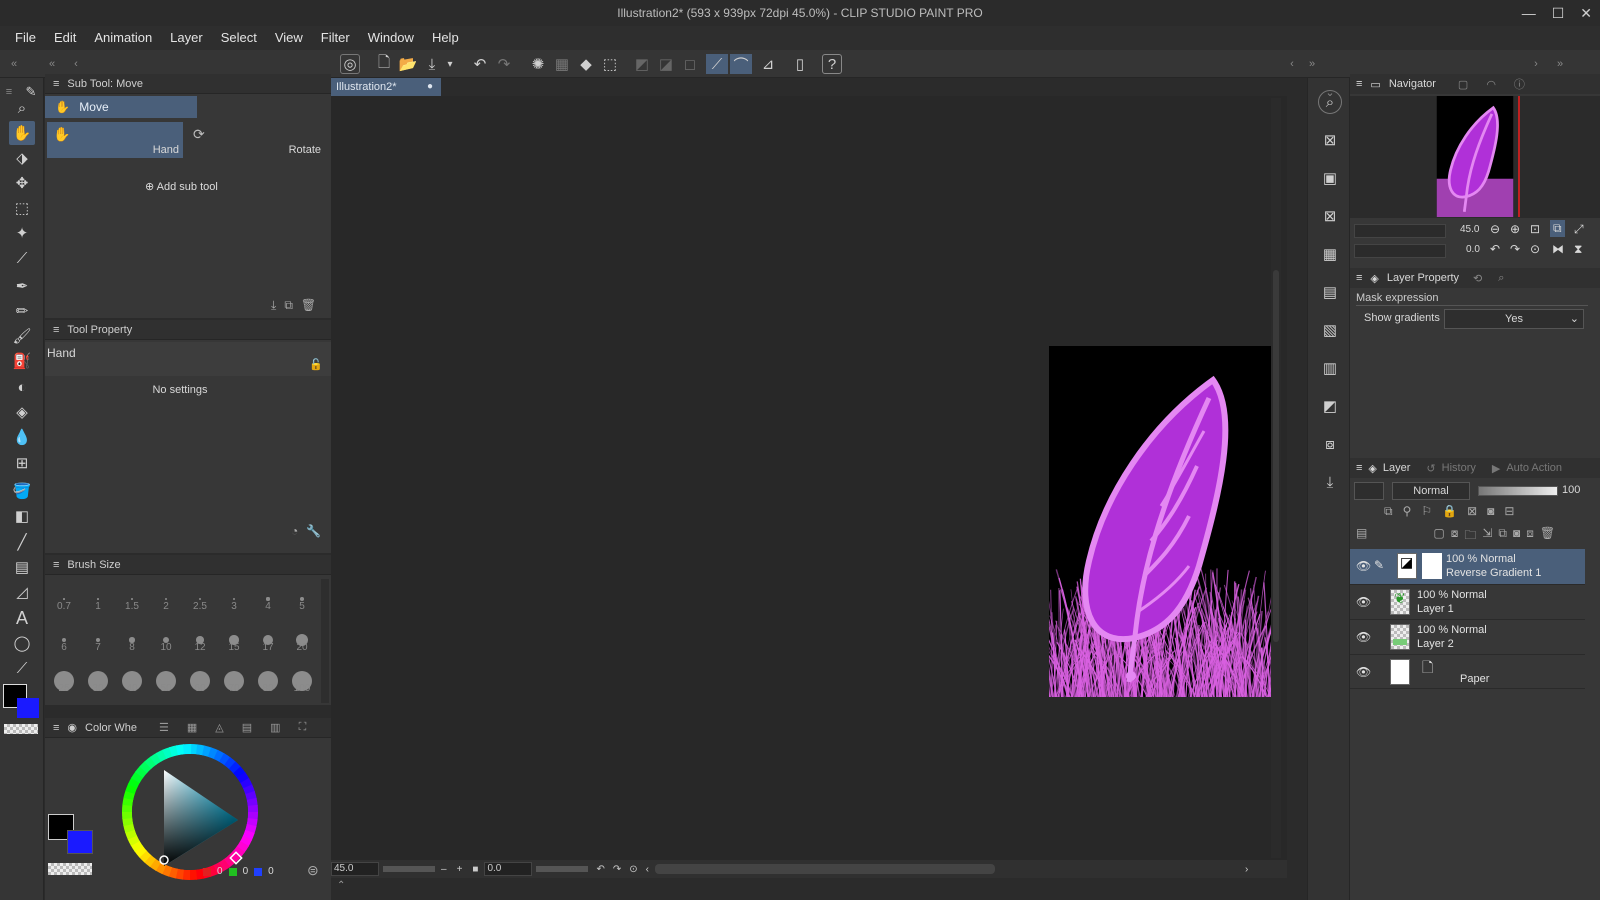 The image size is (1600, 900). Describe the element at coordinates (22, 286) in the screenshot. I see `pen-icon: ✒` at that location.